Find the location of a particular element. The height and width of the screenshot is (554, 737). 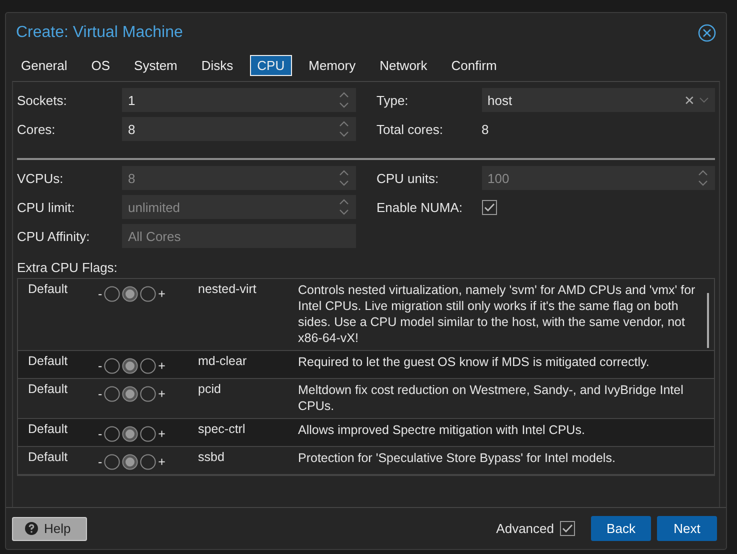

field-label: CPU Affinity: is located at coordinates (54, 236).